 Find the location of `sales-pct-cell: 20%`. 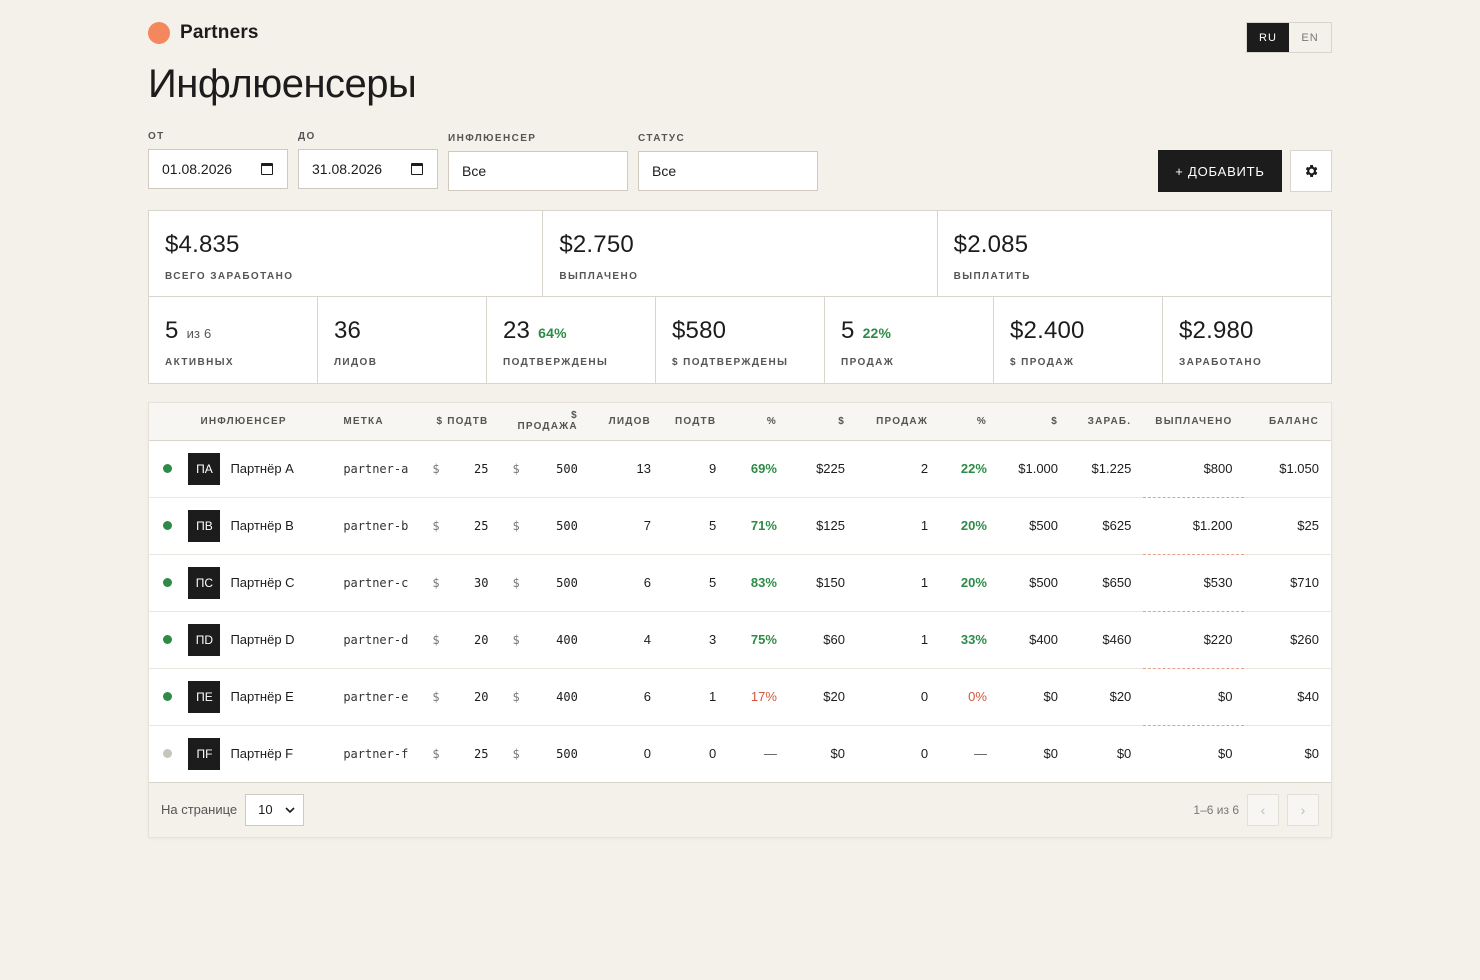

sales-pct-cell: 20% is located at coordinates (969, 583).